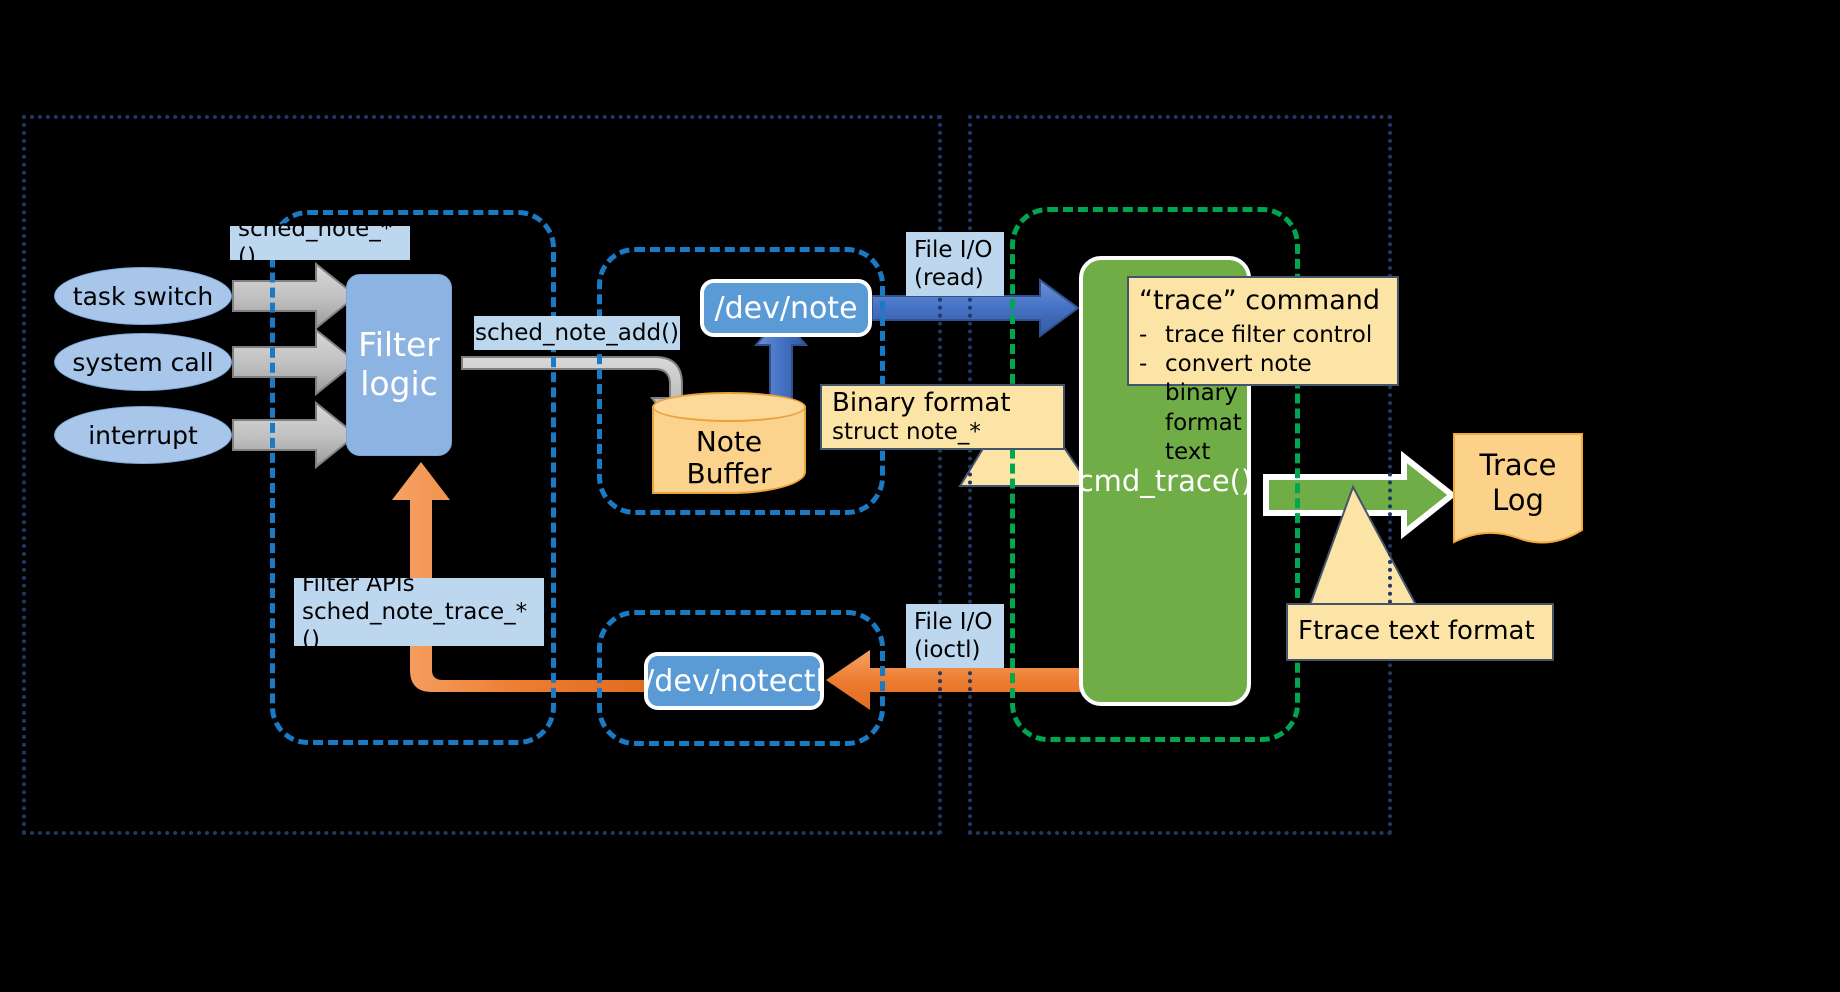  I want to click on cylinder-top, so click(729, 407).